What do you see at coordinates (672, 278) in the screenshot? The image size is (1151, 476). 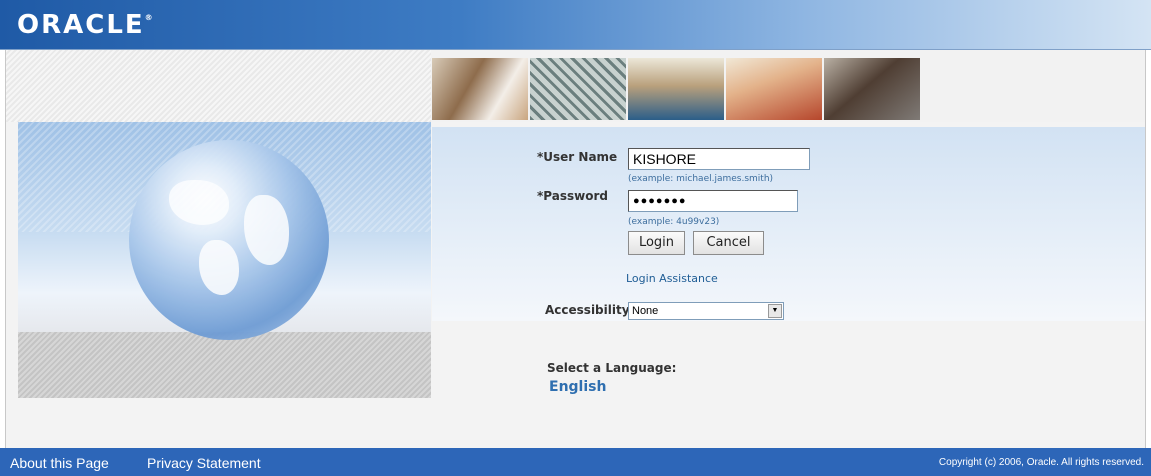 I see `login-assistance-link: Login Assistance` at bounding box center [672, 278].